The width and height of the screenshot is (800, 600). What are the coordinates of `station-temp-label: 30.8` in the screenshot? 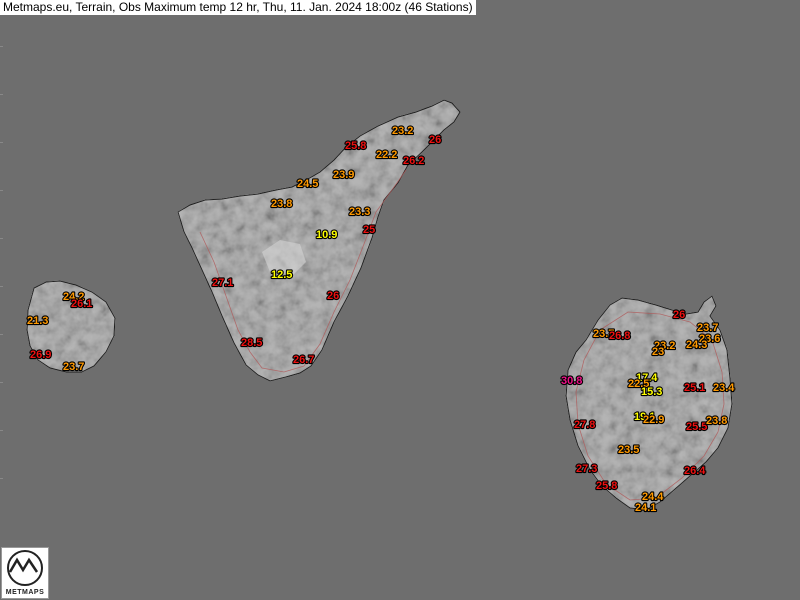 It's located at (571, 381).